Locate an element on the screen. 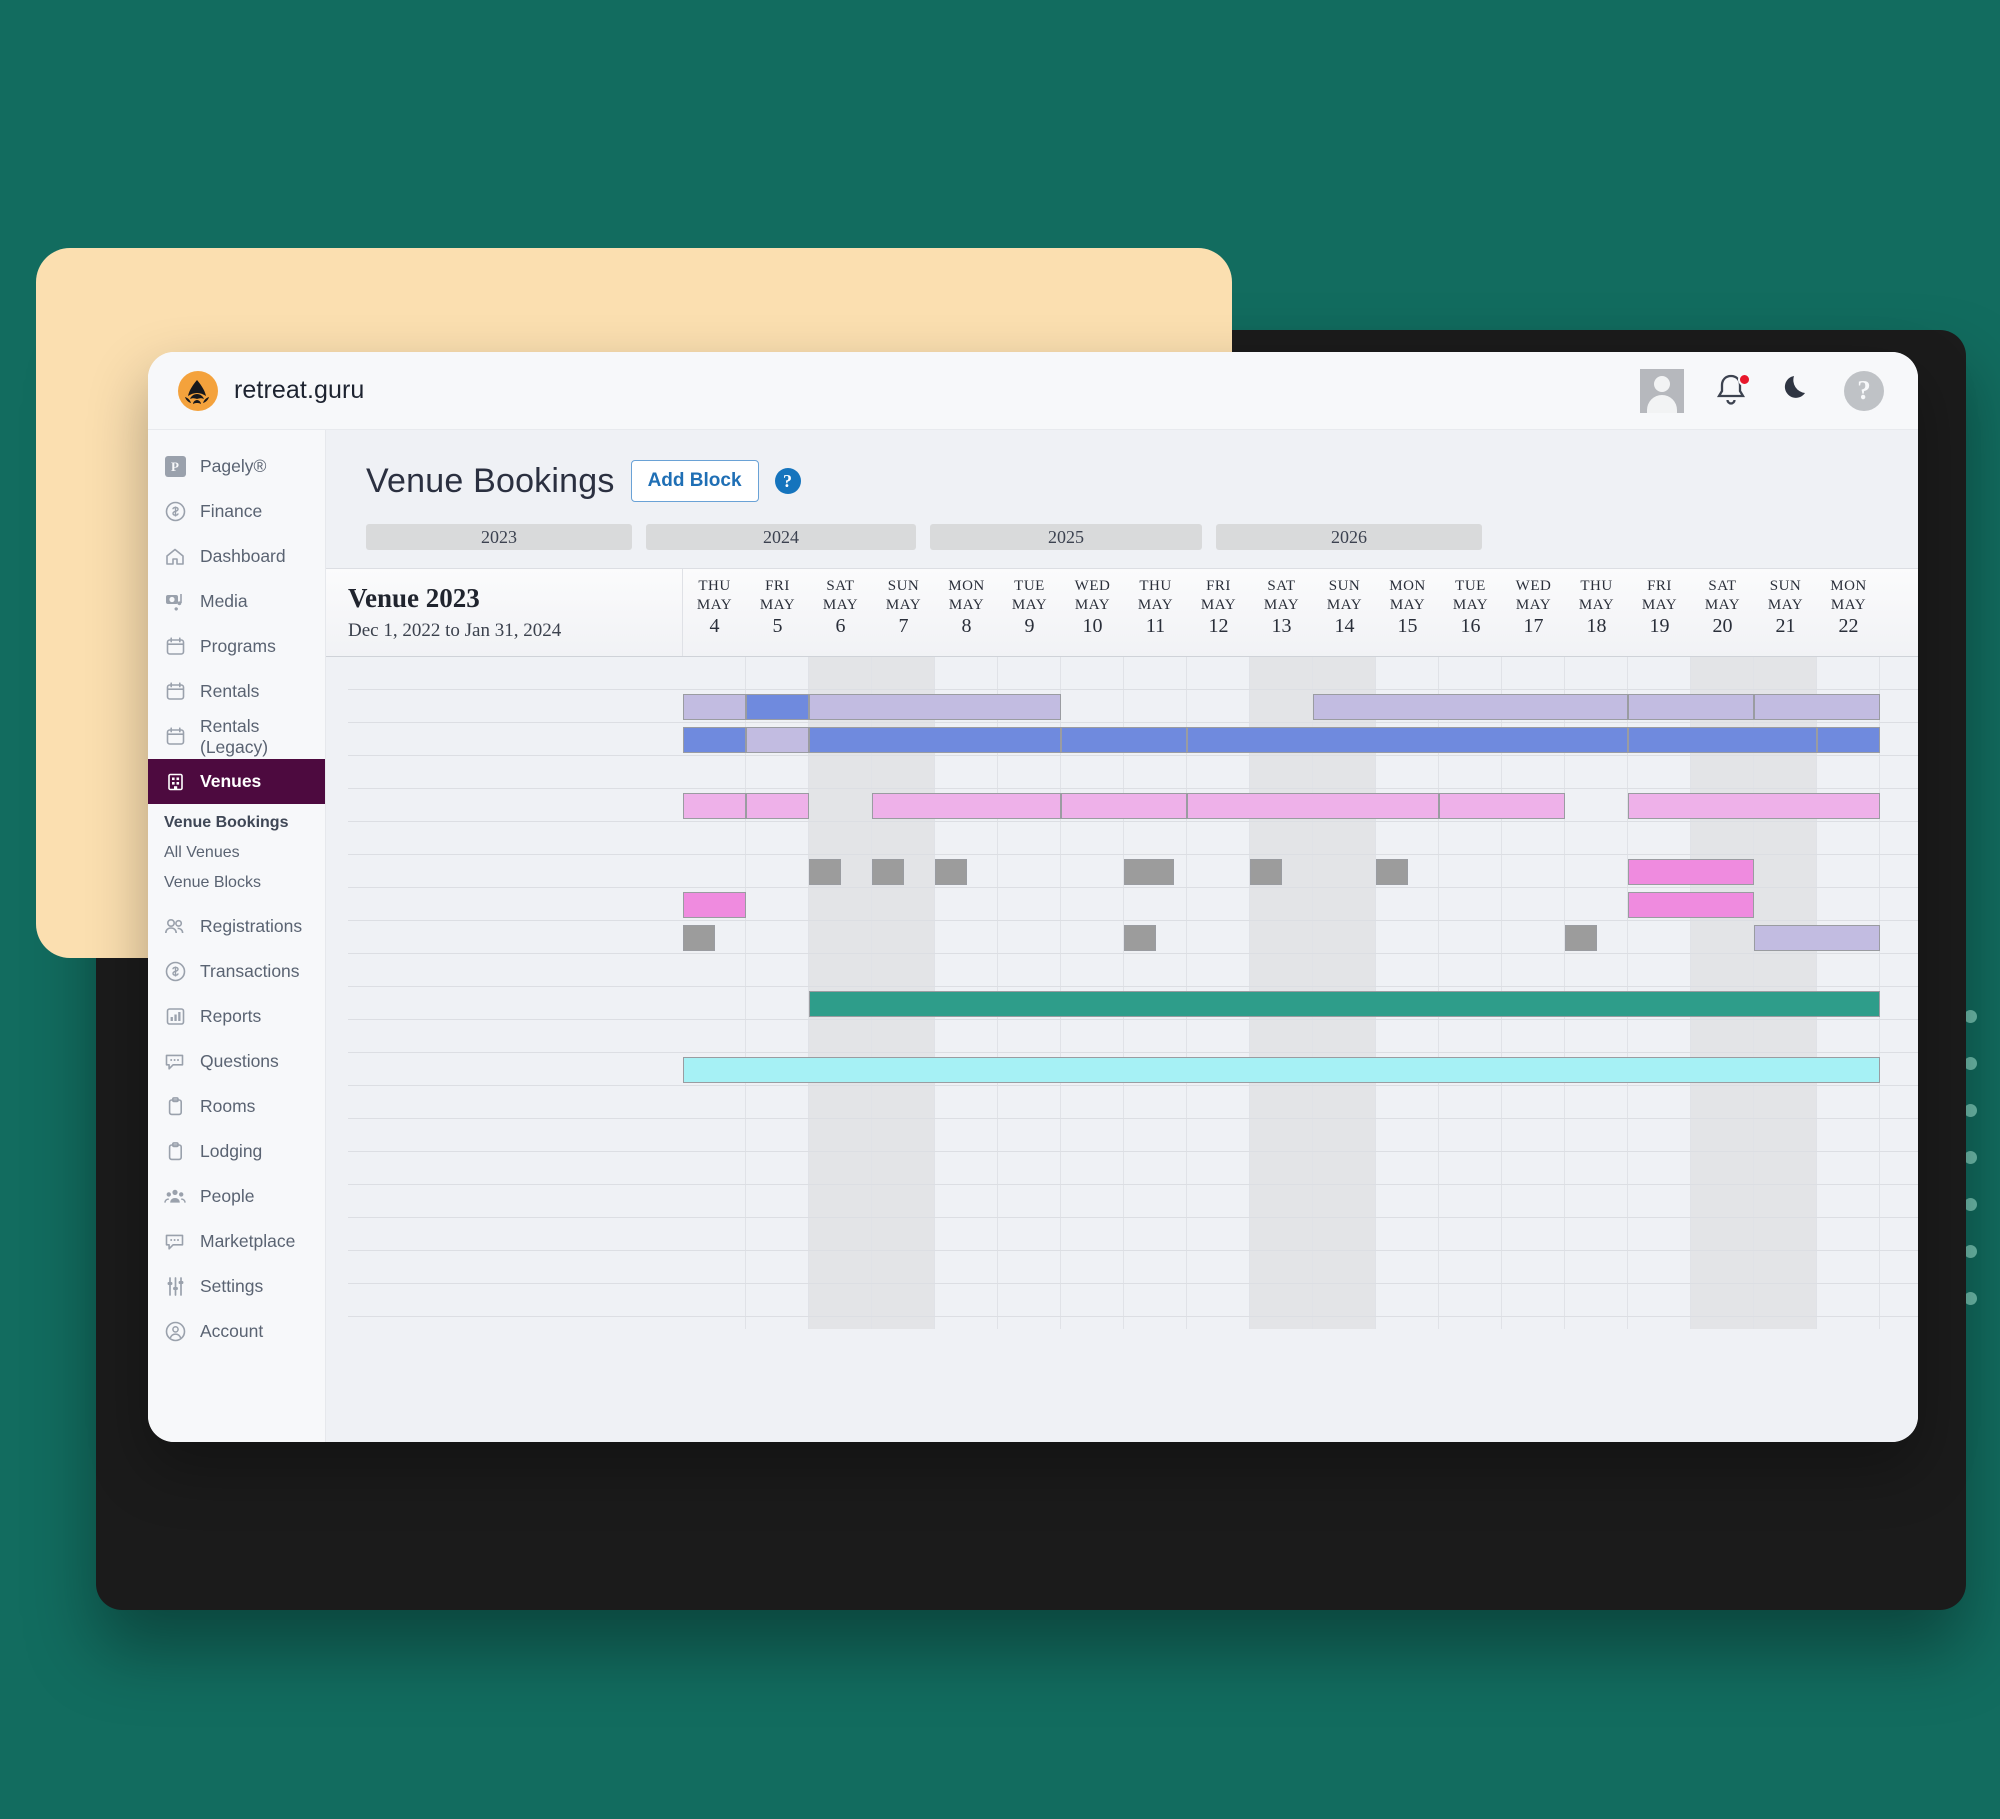 This screenshot has height=1819, width=2000. sidebar-item-label: Rentals (Legacy) is located at coordinates (234, 736).